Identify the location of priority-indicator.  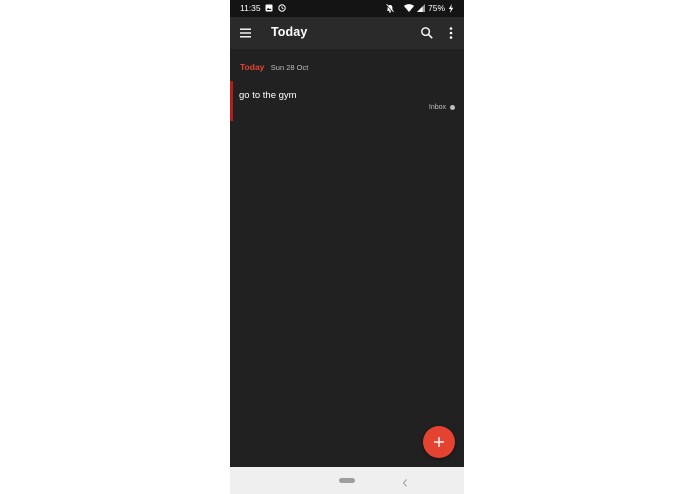
(231, 101).